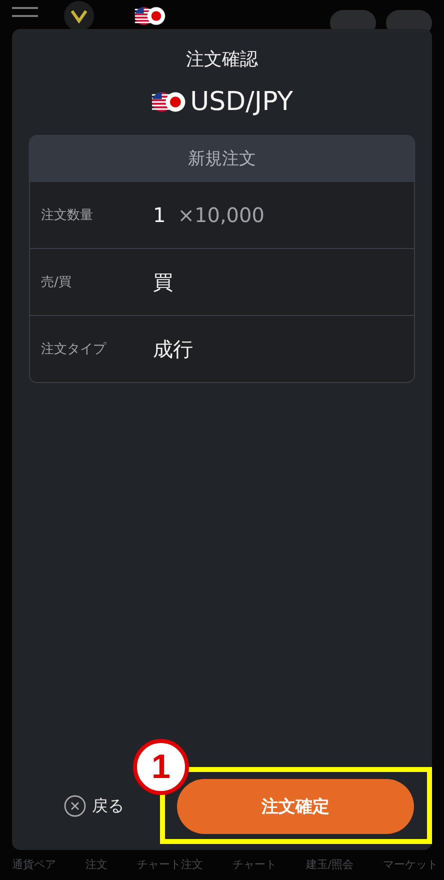 The height and width of the screenshot is (880, 444). What do you see at coordinates (96, 864) in the screenshot?
I see `nav-tab: 注文` at bounding box center [96, 864].